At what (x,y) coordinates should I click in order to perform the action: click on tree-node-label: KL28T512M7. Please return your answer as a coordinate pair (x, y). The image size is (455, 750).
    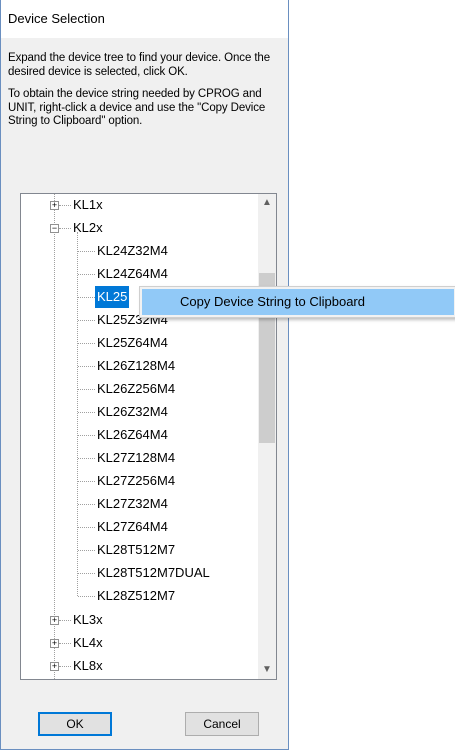
    Looking at the image, I should click on (136, 549).